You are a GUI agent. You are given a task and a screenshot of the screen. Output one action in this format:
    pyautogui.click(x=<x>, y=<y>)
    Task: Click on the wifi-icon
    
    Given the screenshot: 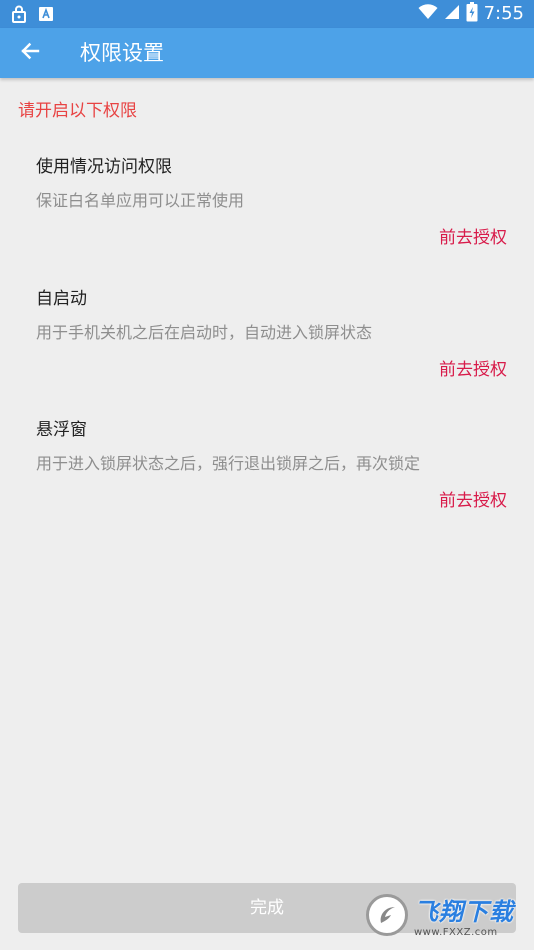 What is the action you would take?
    pyautogui.click(x=428, y=14)
    